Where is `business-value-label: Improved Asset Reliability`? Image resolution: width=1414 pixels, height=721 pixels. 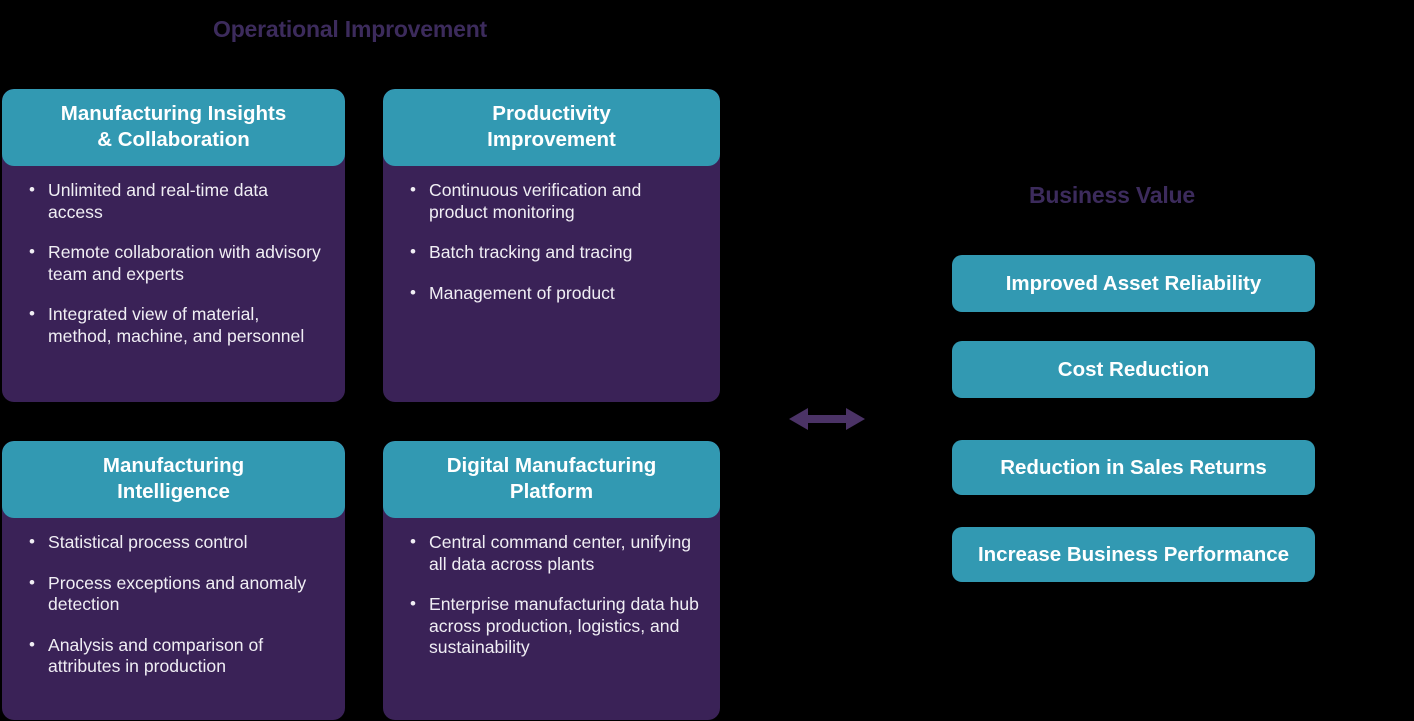 business-value-label: Improved Asset Reliability is located at coordinates (1133, 283).